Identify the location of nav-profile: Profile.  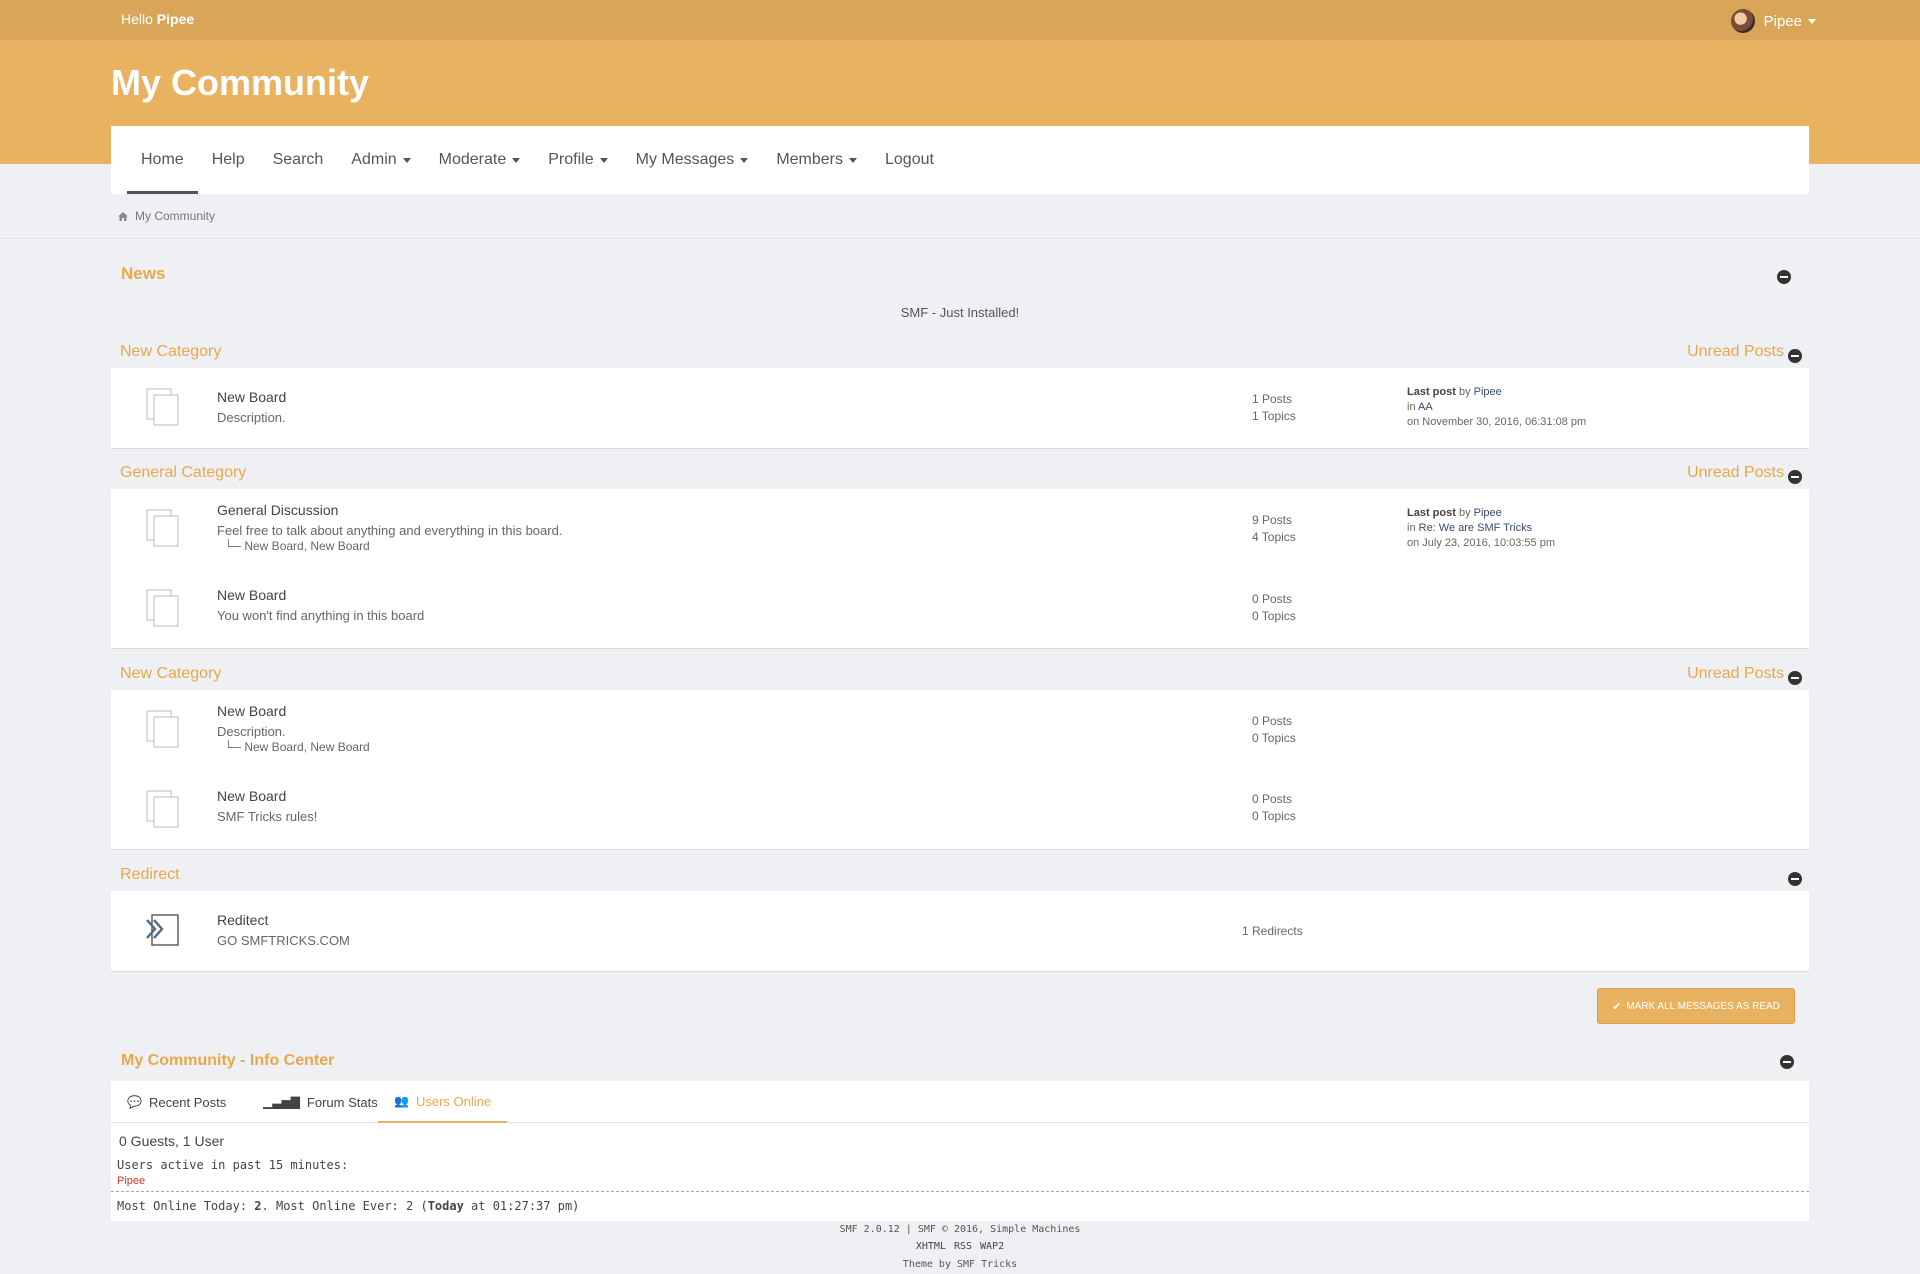
(577, 160).